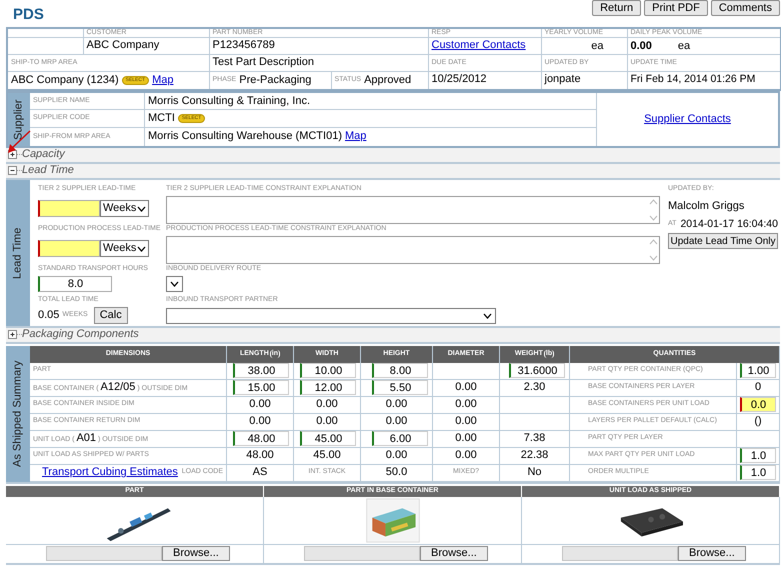  Describe the element at coordinates (48, 170) in the screenshot. I see `section-title: Lead Time` at that location.